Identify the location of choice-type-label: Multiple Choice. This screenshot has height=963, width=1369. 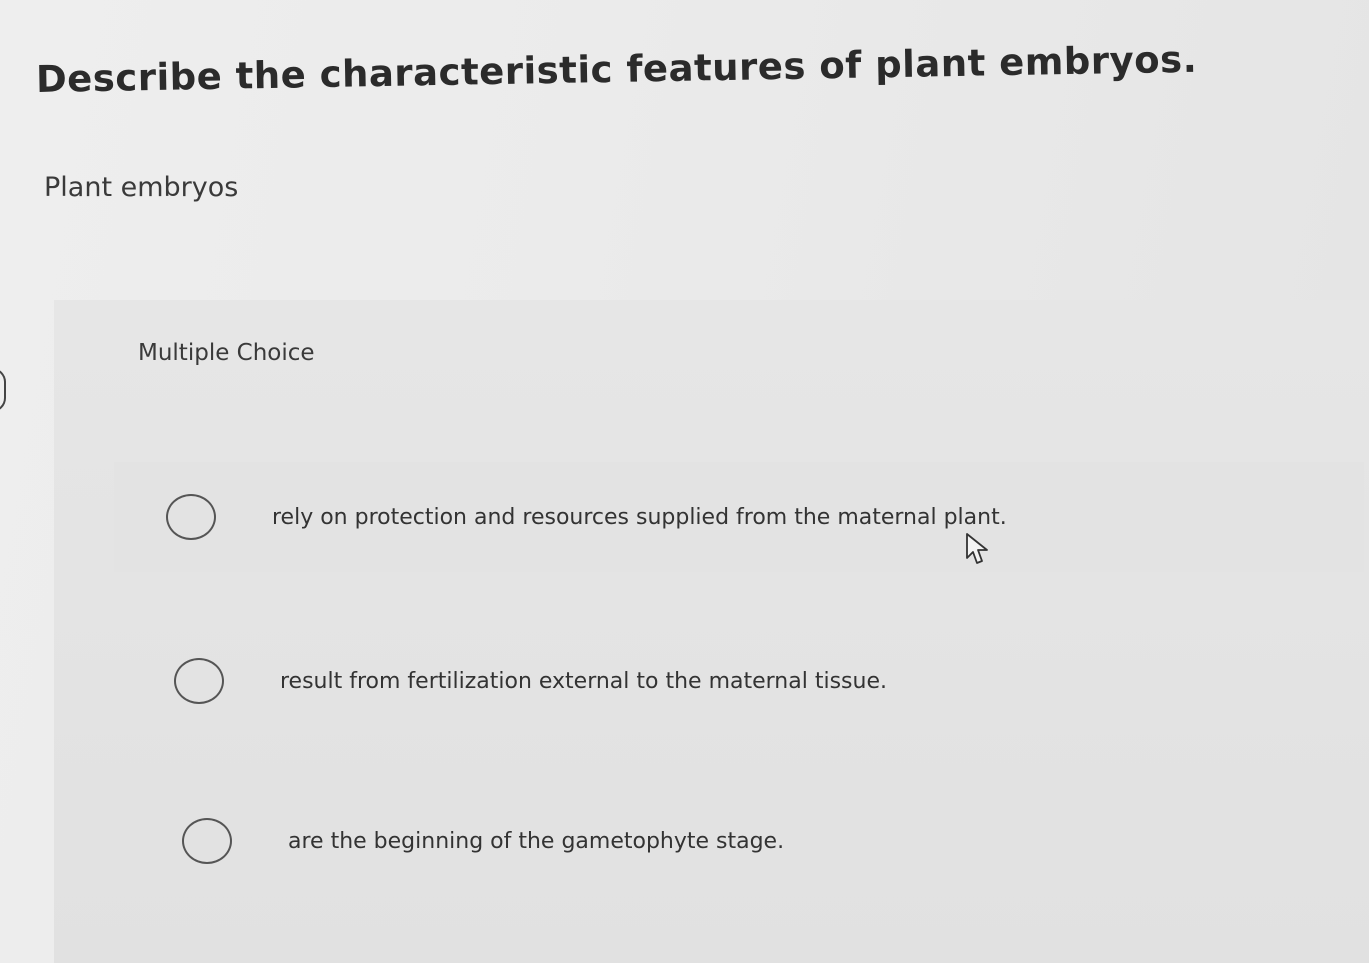
(226, 353).